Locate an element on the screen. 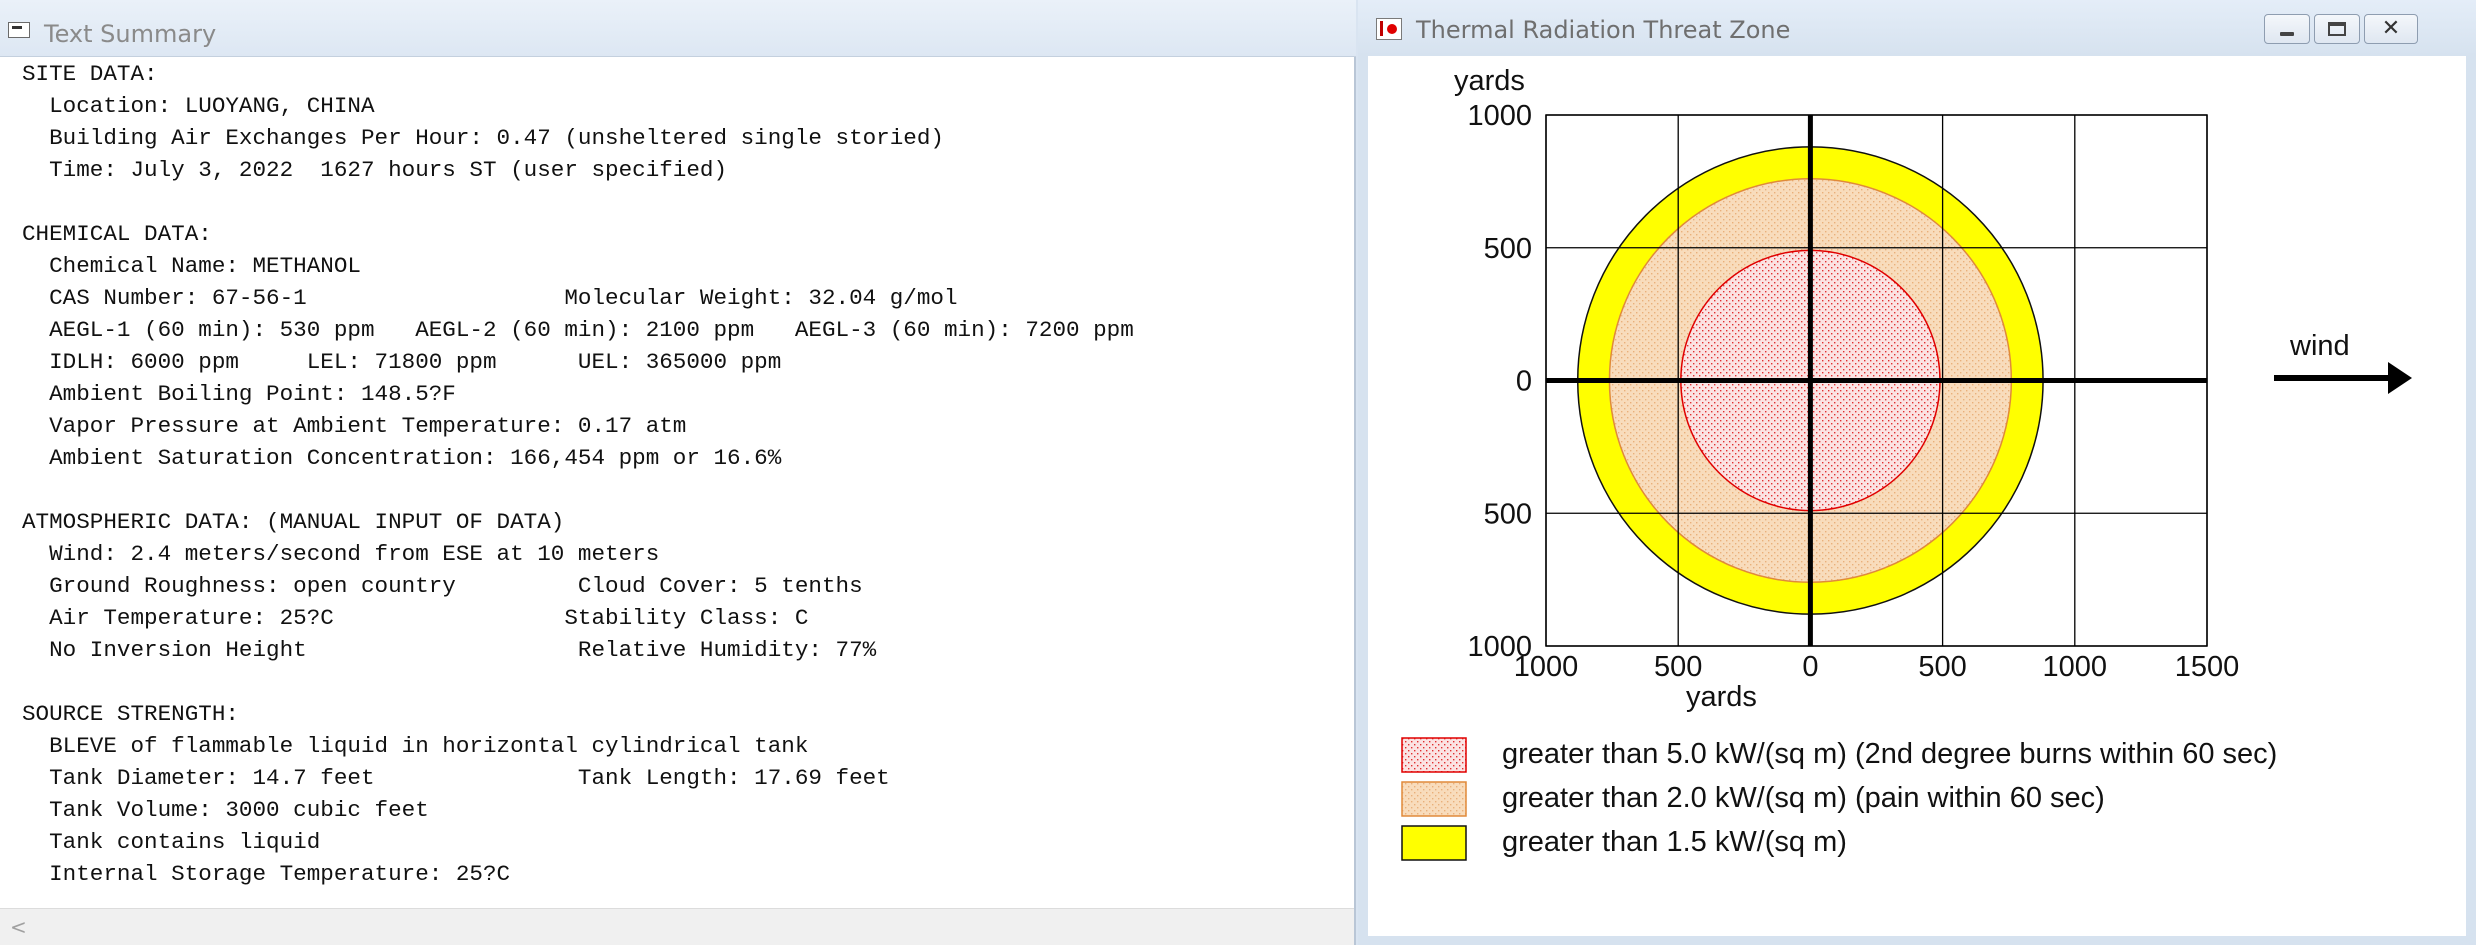 The width and height of the screenshot is (2476, 945). y-axis-label: yards is located at coordinates (1489, 81).